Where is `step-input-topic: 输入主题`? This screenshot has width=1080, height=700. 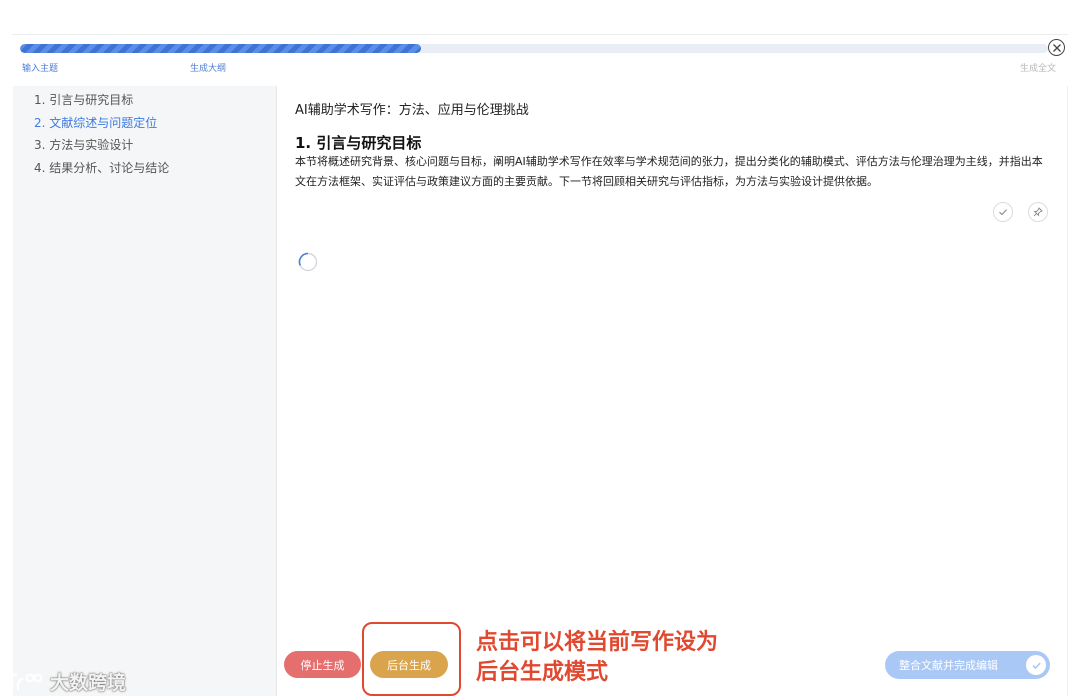 step-input-topic: 输入主题 is located at coordinates (40, 69).